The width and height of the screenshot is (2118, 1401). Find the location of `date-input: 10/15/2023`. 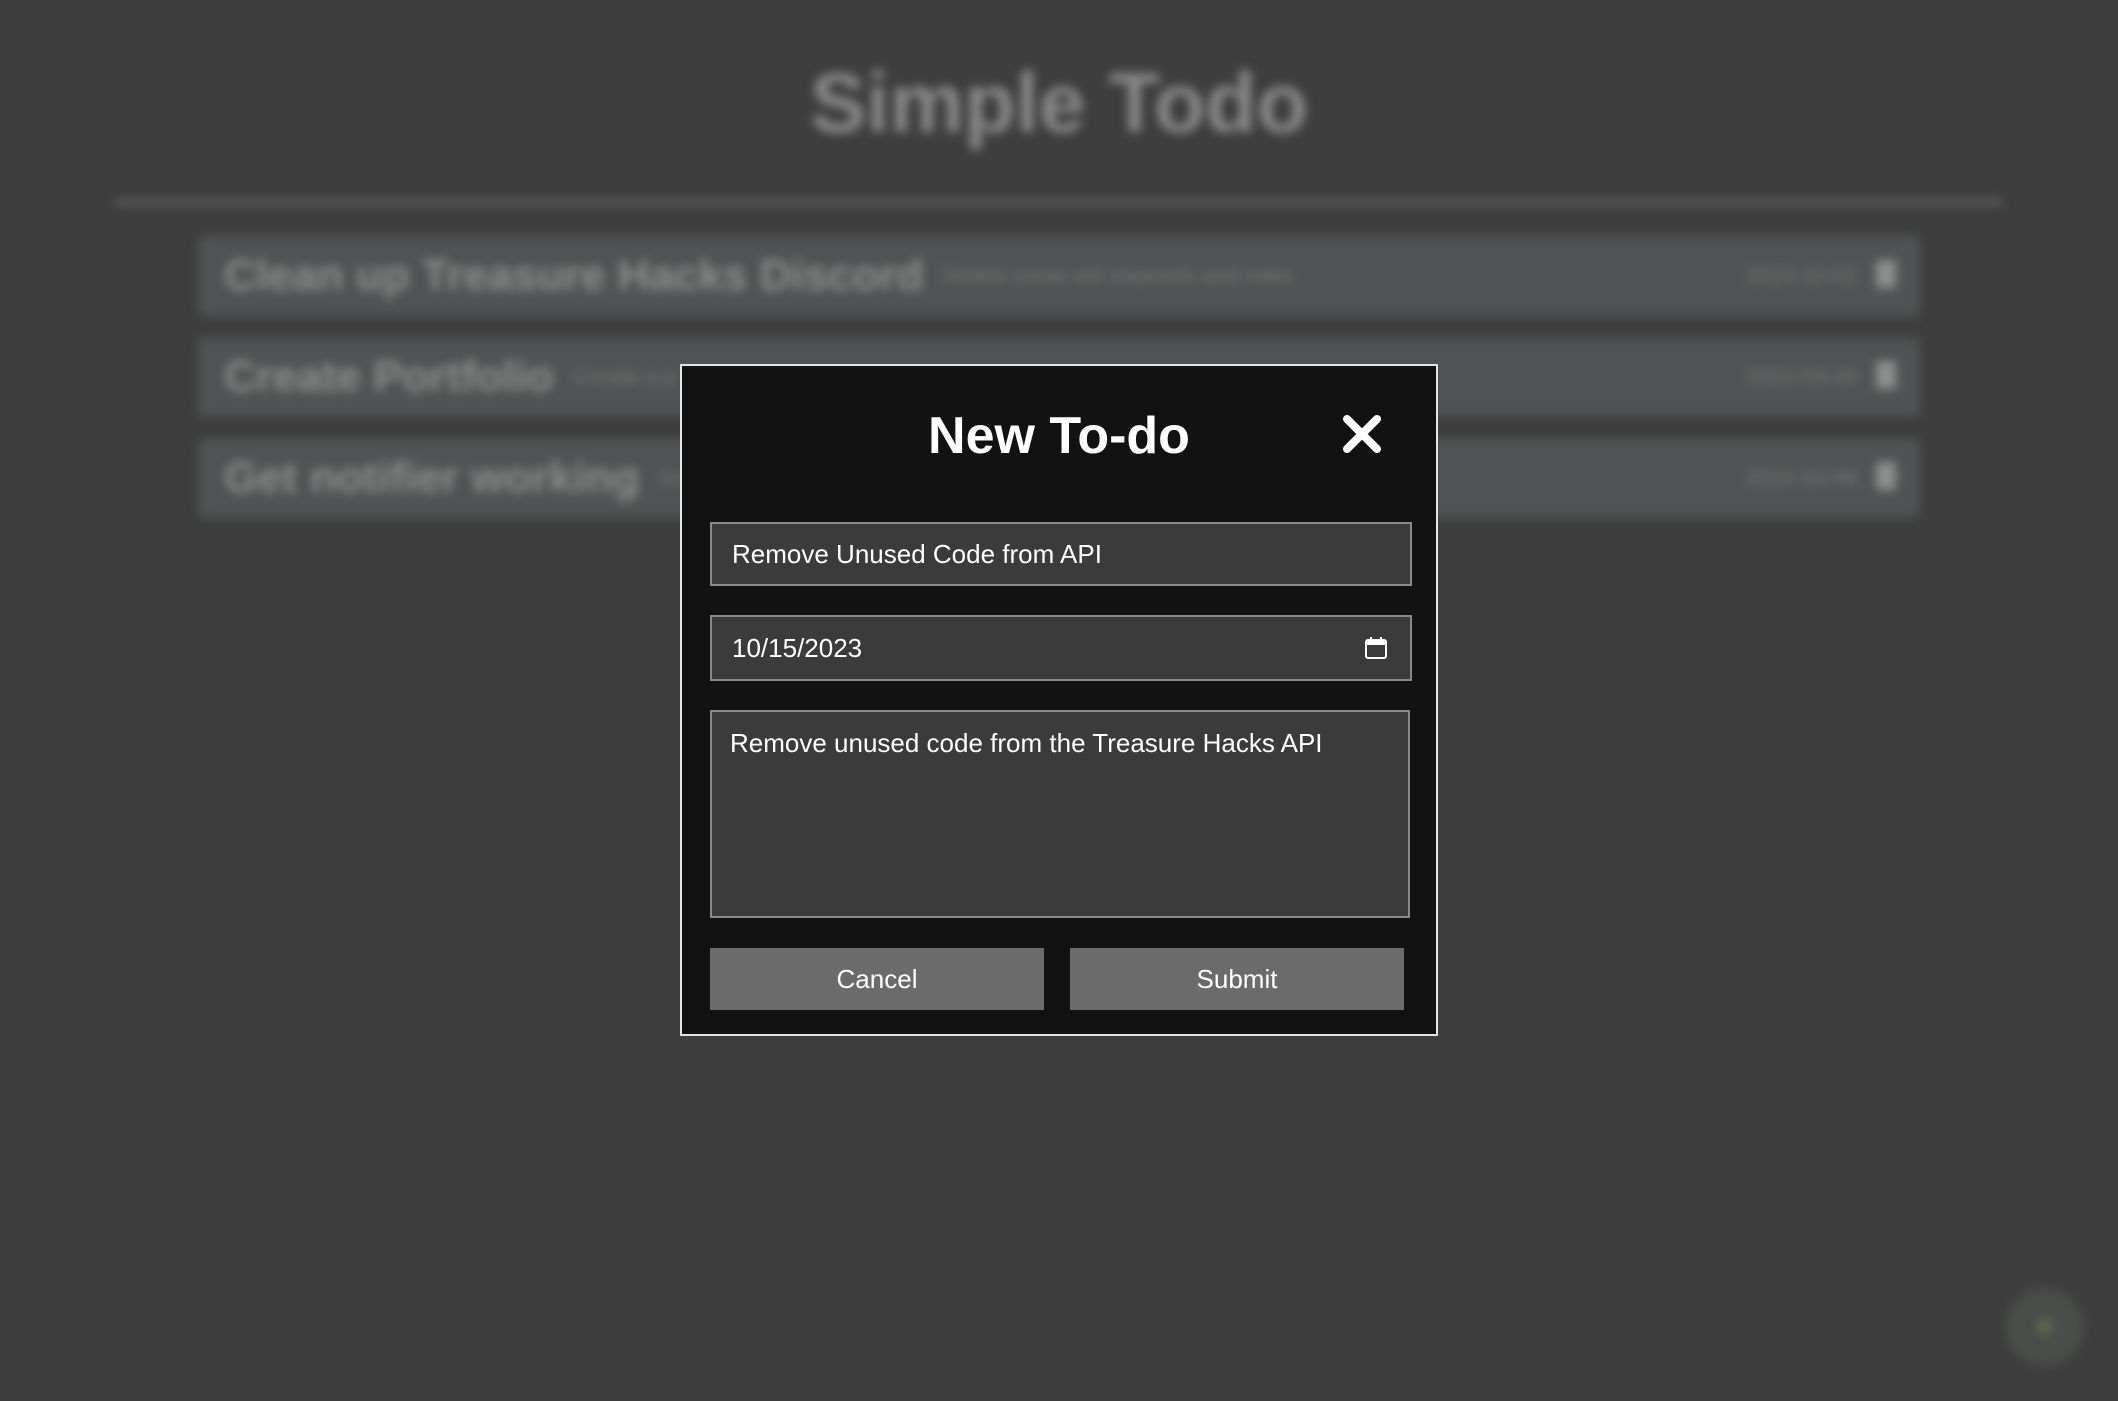

date-input: 10/15/2023 is located at coordinates (1061, 648).